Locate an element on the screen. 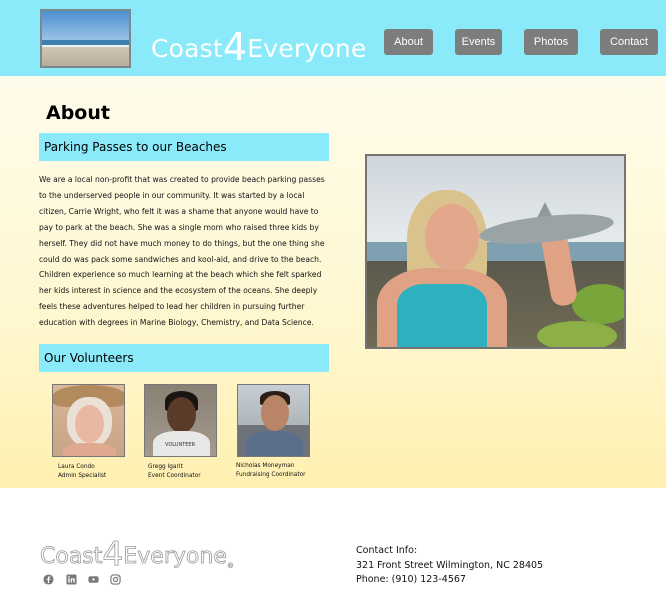 This screenshot has height=592, width=666. contact-address: 321 Front Street Wilmington, NC 28405 is located at coordinates (450, 565).